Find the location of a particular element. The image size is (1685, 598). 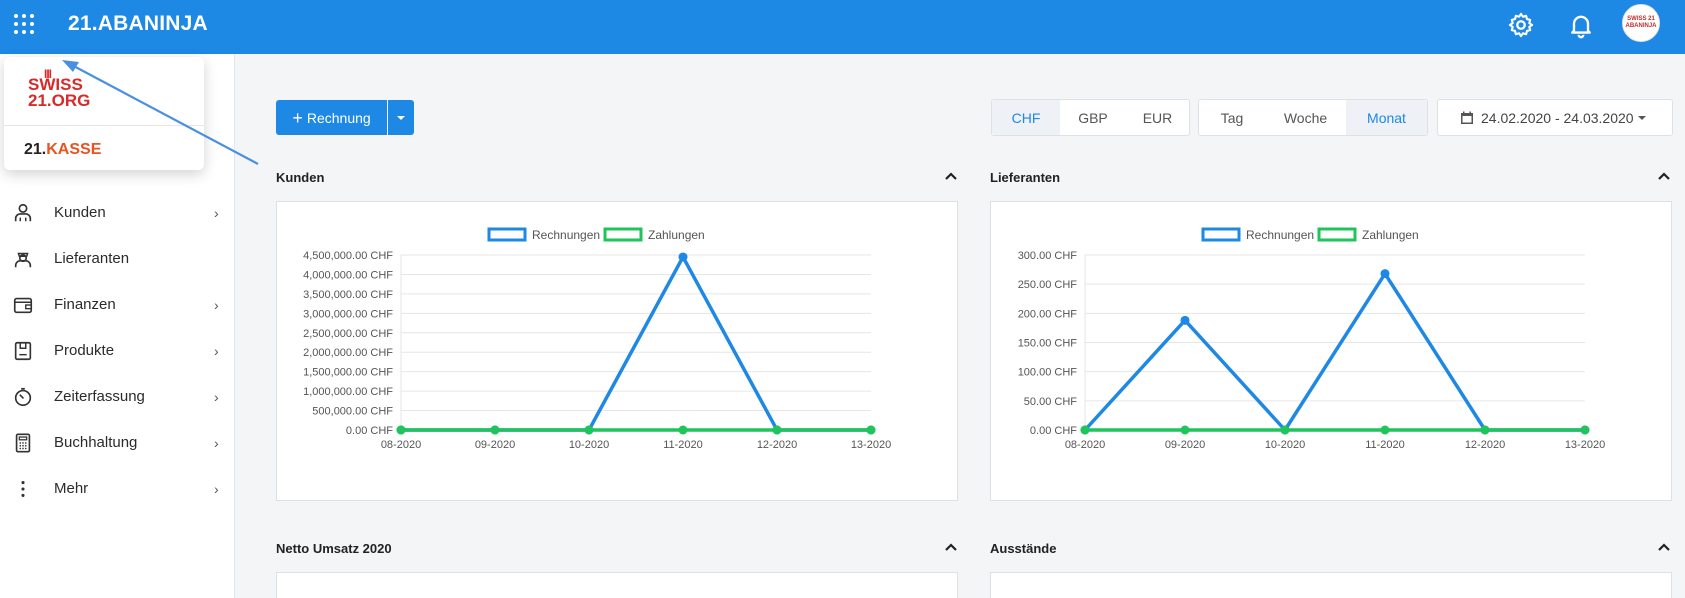

brand-logo: 21.ABANINJA is located at coordinates (138, 24).